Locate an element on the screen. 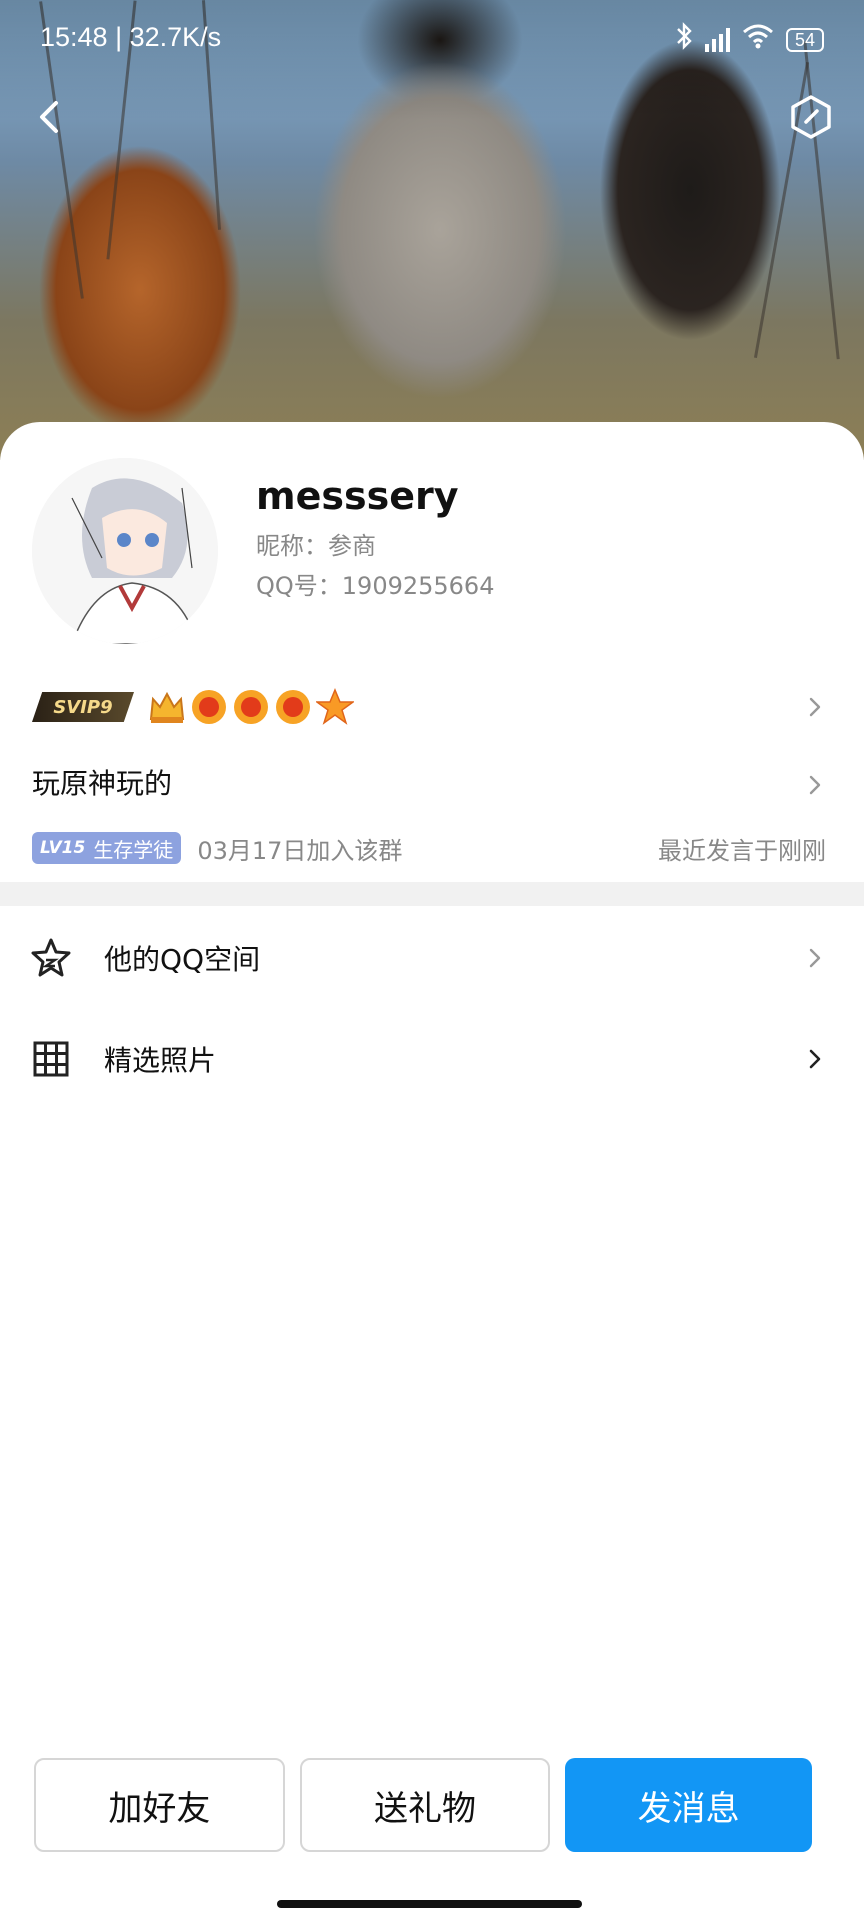  join-date: 03月17日加入该群 is located at coordinates (300, 850).